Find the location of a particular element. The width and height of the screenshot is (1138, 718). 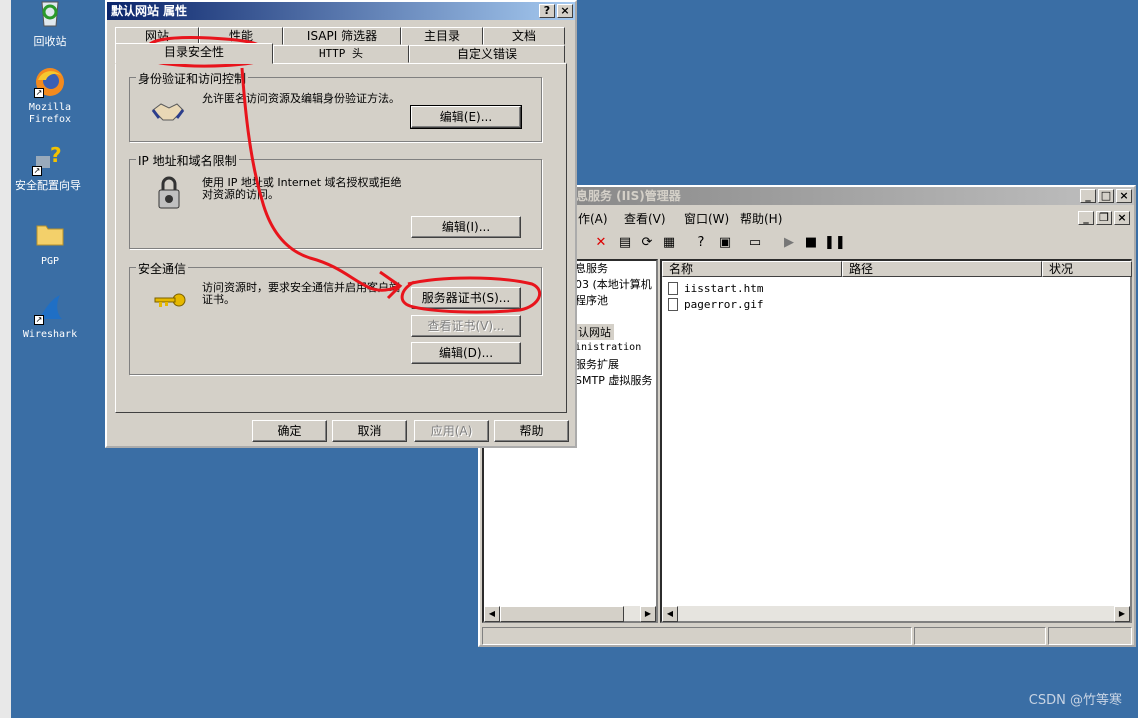

wireshark-icon: ↗ is located at coordinates (50, 309).